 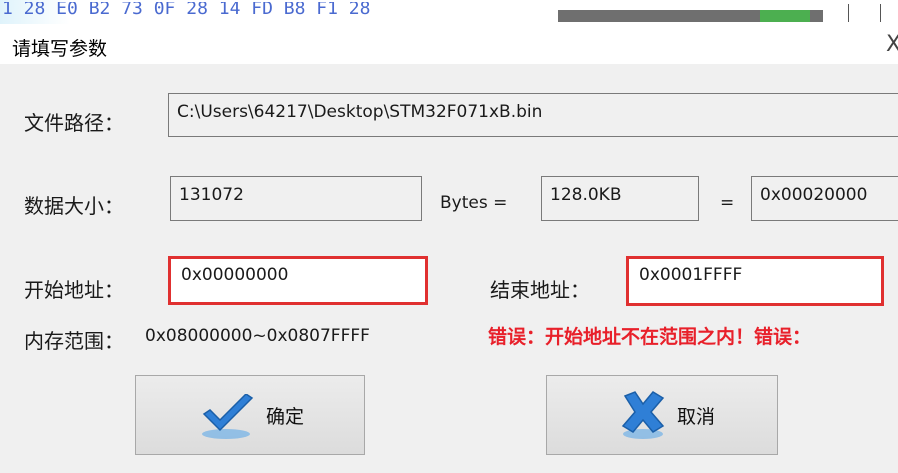 I want to click on memory-range-value: 0x08000000~0x0807FFFF, so click(x=257, y=336).